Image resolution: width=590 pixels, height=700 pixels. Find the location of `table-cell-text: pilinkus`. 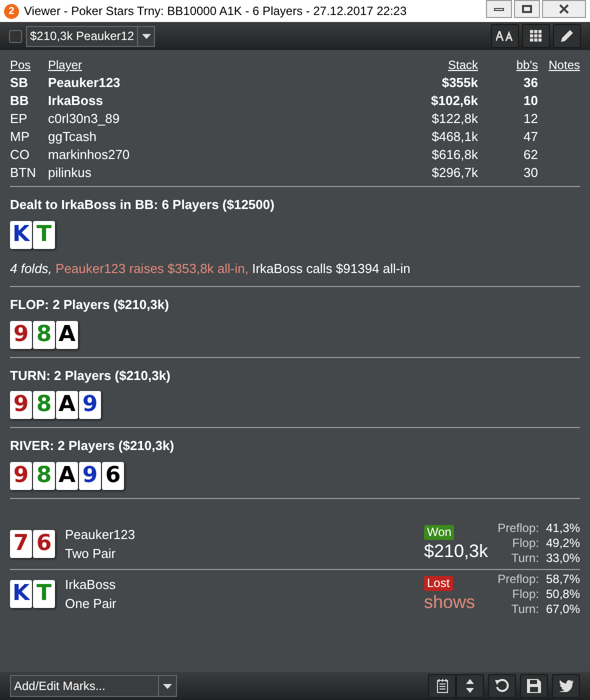

table-cell-text: pilinkus is located at coordinates (70, 173).